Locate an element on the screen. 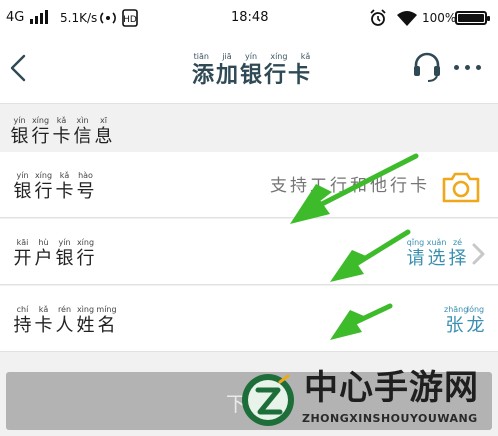 This screenshot has height=436, width=498. watermark-cn: 中心手游网 is located at coordinates (391, 388).